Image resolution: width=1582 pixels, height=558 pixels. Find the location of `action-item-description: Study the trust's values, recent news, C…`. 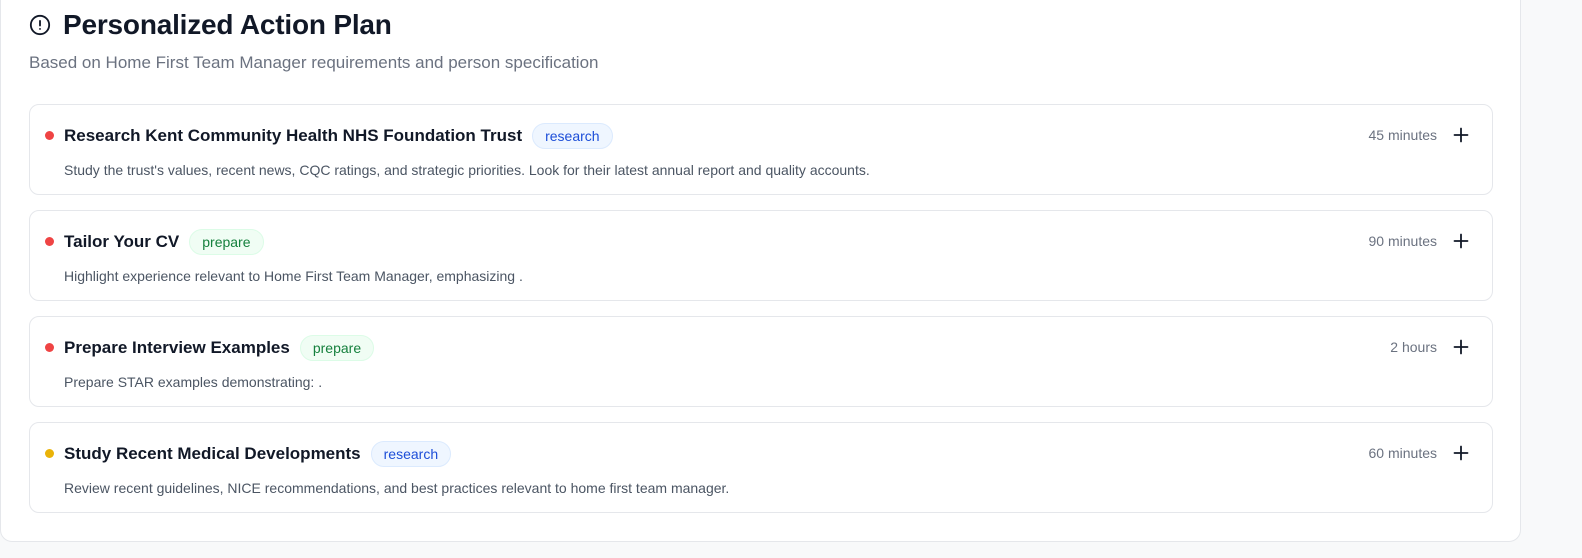

action-item-description: Study the trust's values, recent news, C… is located at coordinates (467, 170).